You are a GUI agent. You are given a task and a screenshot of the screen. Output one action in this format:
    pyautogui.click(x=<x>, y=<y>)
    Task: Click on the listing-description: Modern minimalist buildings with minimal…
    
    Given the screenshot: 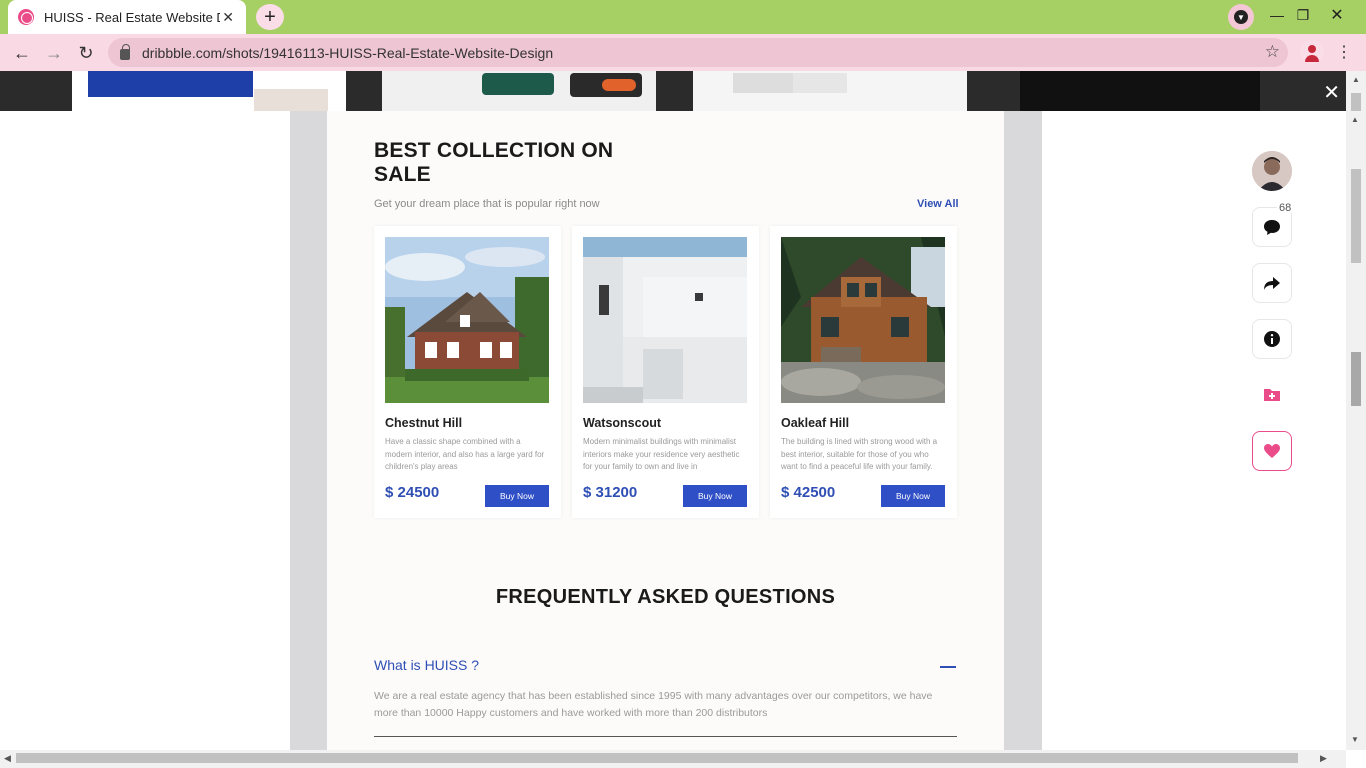 What is the action you would take?
    pyautogui.click(x=661, y=454)
    